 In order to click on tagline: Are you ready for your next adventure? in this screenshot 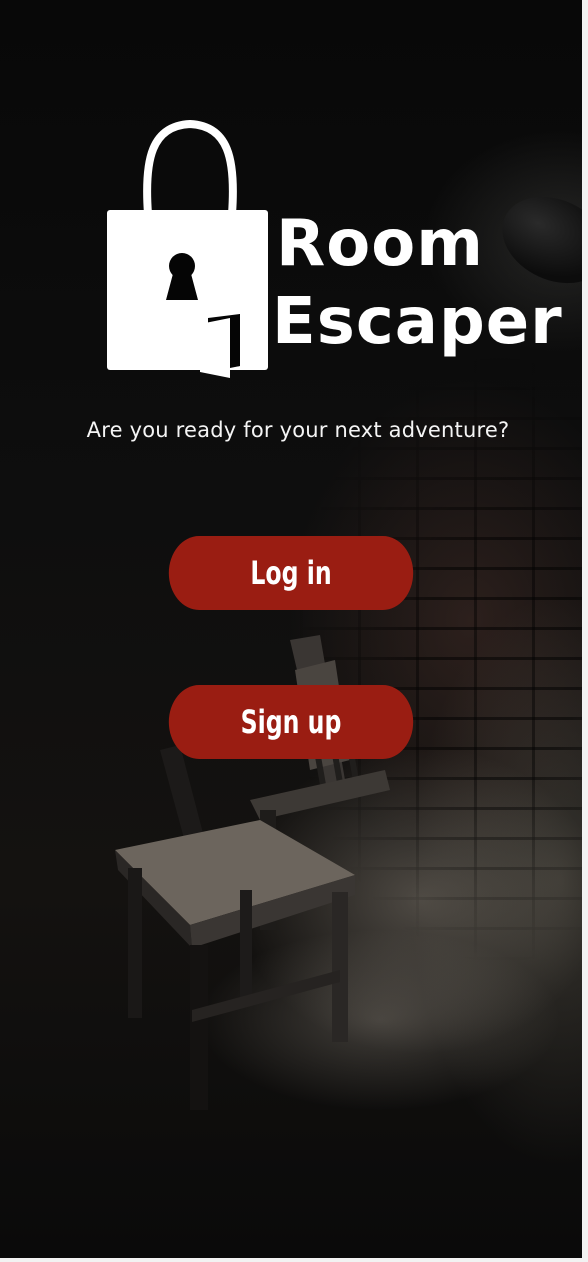, I will do `click(298, 430)`.